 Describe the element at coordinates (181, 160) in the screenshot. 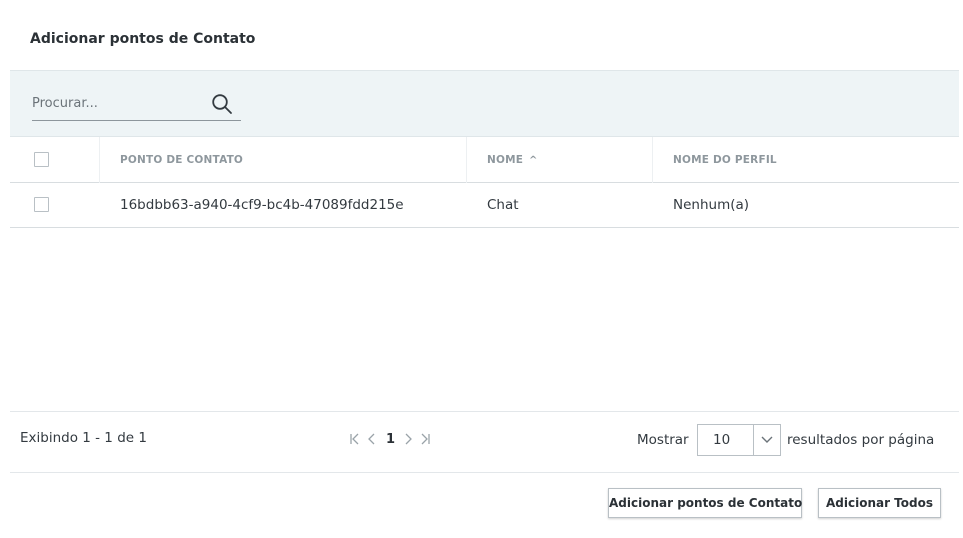

I see `column-header-contact-point: PONTO DE CONTATO` at that location.